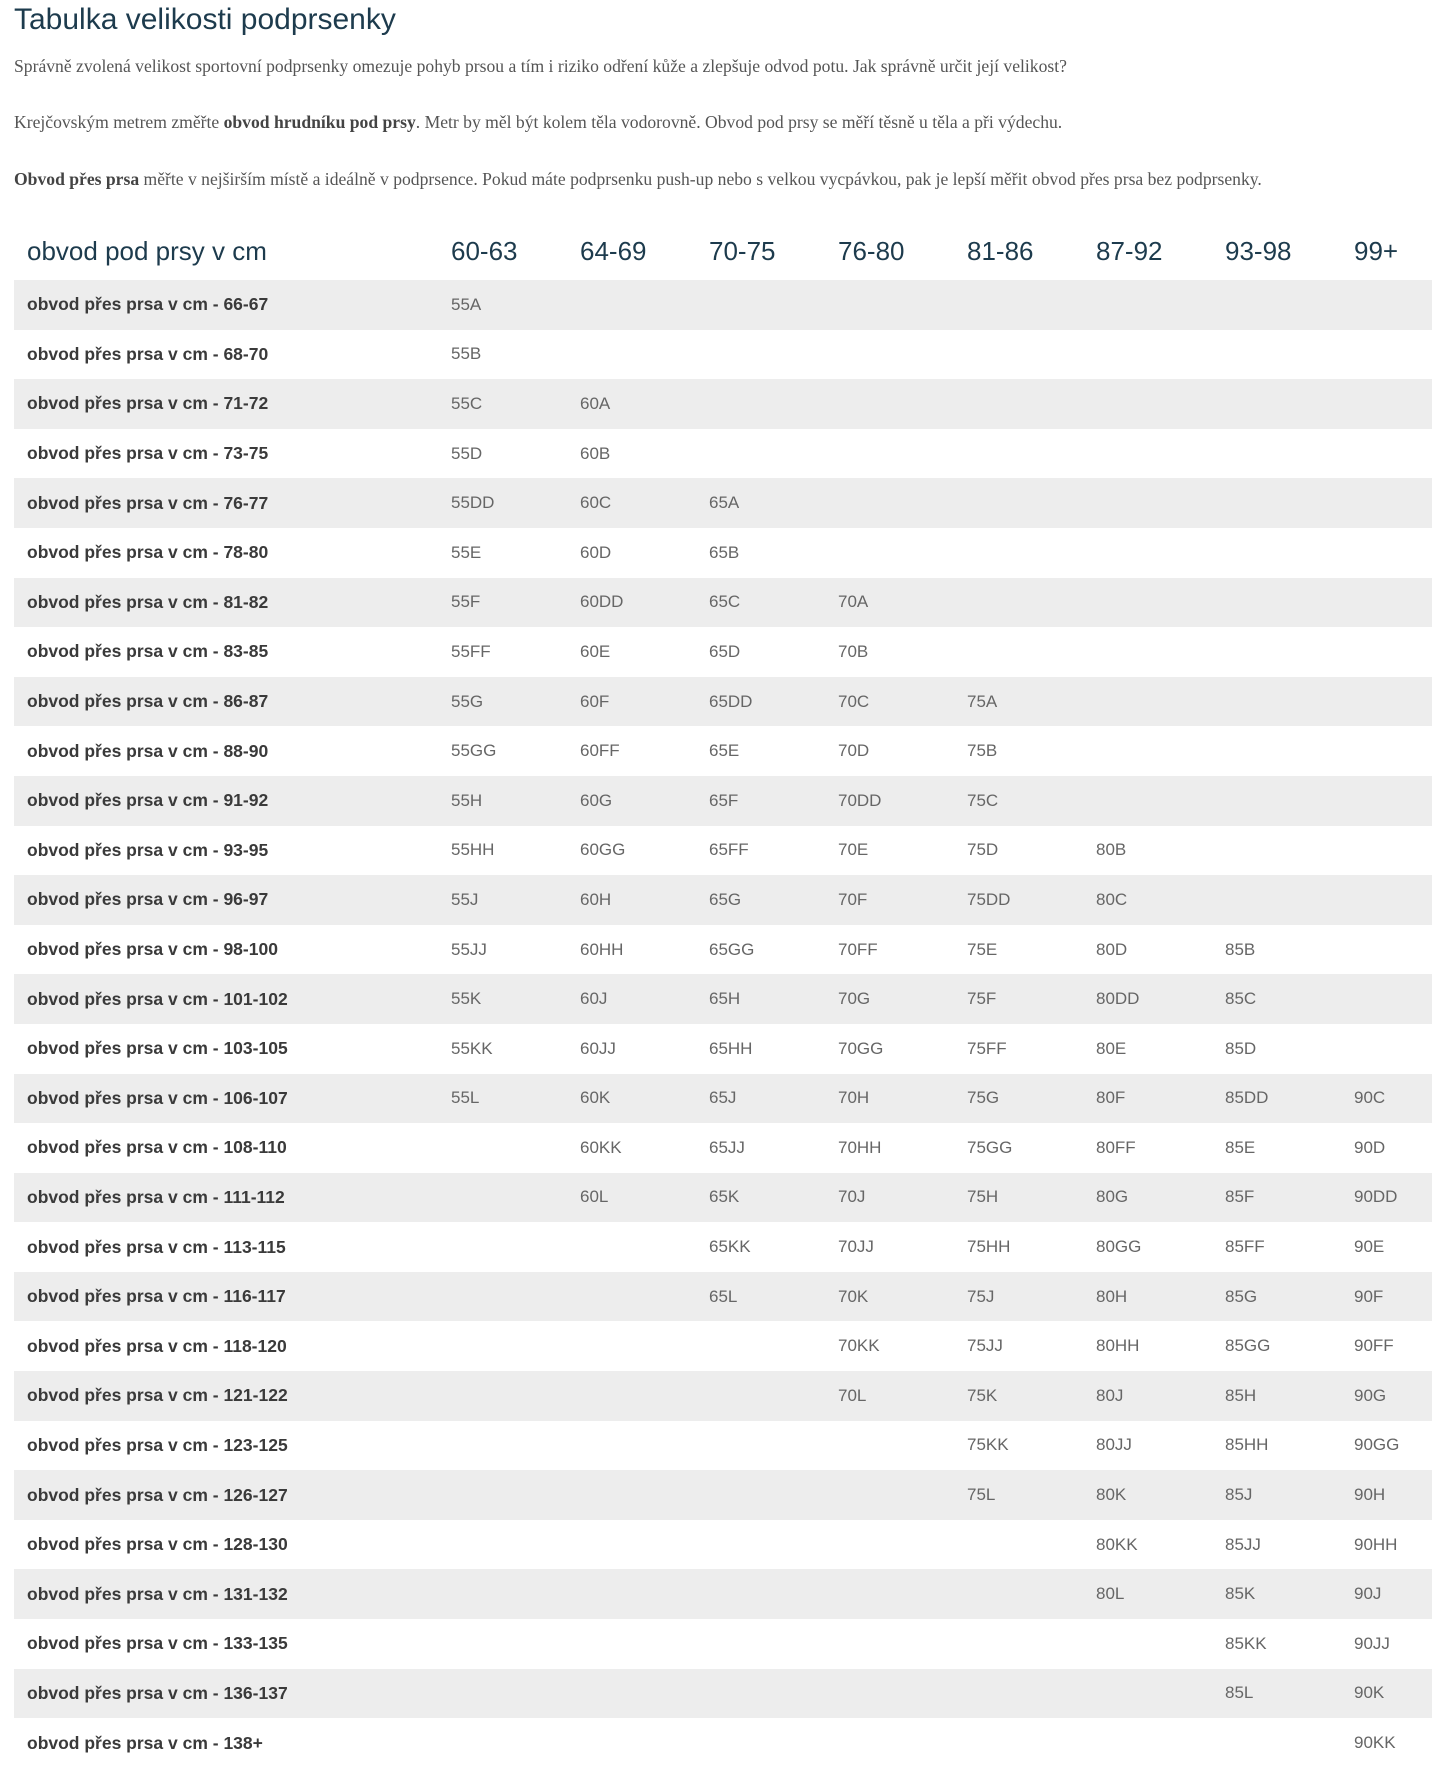 The height and width of the screenshot is (1782, 1446). I want to click on size-cell: 70K, so click(890, 1296).